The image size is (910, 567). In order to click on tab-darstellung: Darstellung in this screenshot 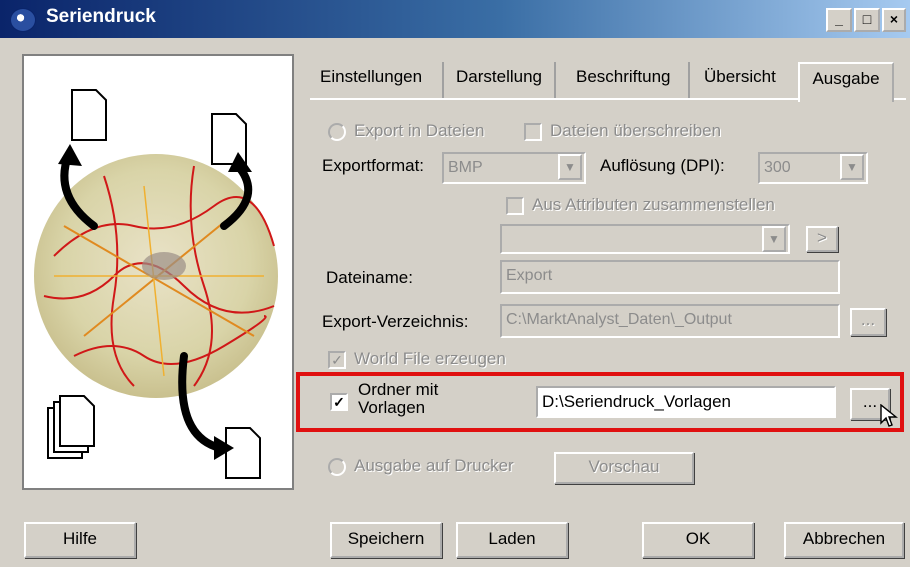, I will do `click(506, 80)`.